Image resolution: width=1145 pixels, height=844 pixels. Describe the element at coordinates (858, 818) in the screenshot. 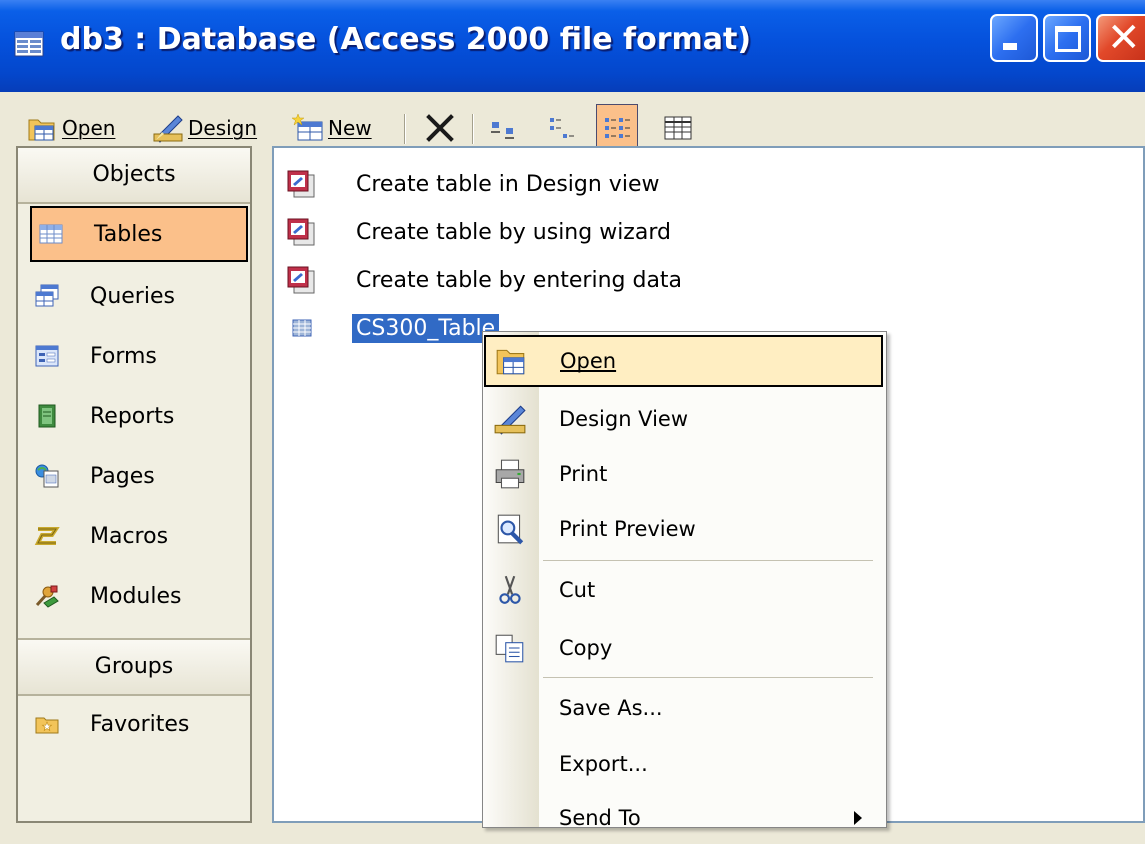

I see `submenu-arrow-icon` at that location.